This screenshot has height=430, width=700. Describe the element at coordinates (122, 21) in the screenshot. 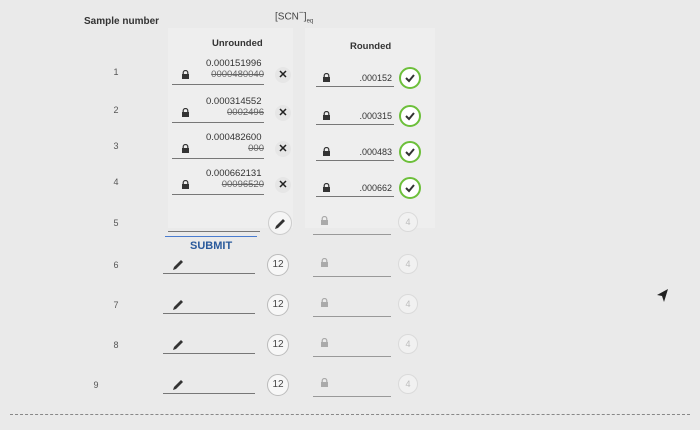

I see `sample-number-header: Sample number` at that location.